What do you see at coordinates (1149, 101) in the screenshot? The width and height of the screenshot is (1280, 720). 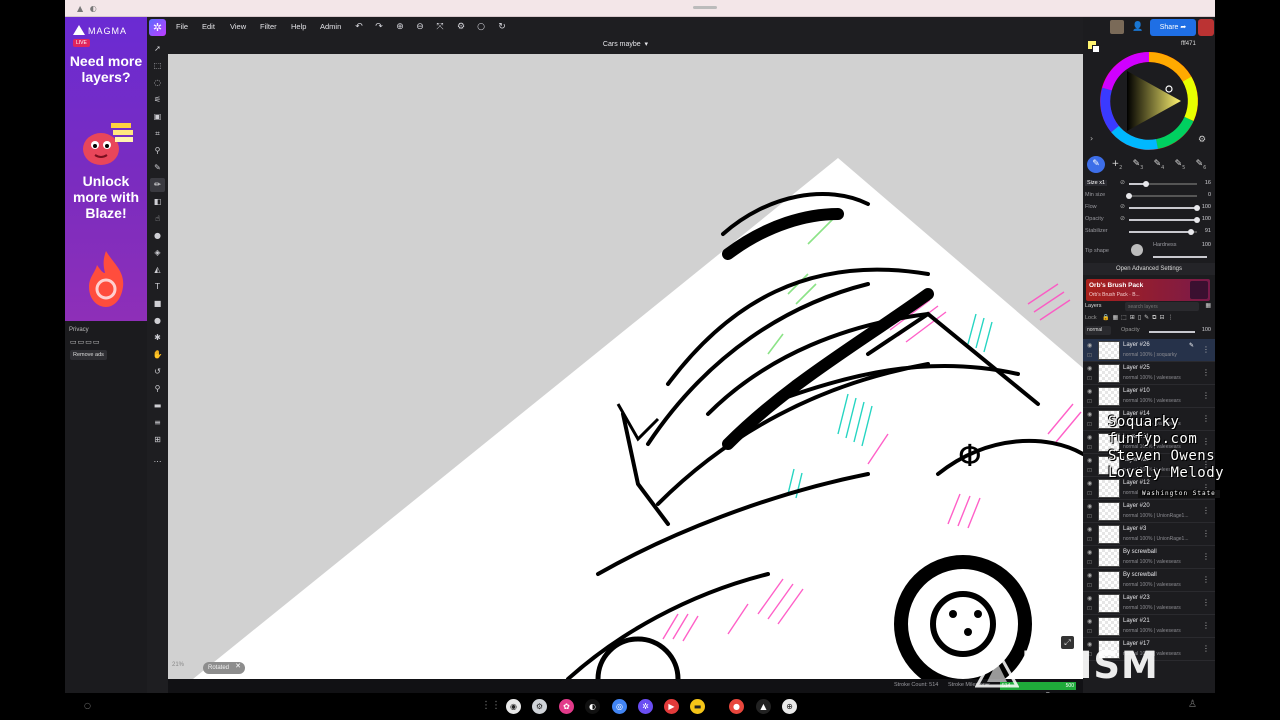 I see `color-wheel` at bounding box center [1149, 101].